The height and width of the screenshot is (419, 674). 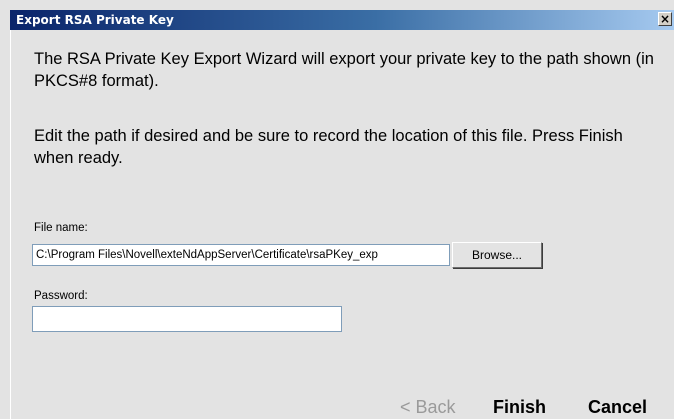 What do you see at coordinates (617, 407) in the screenshot?
I see `cancel-button: Cancel` at bounding box center [617, 407].